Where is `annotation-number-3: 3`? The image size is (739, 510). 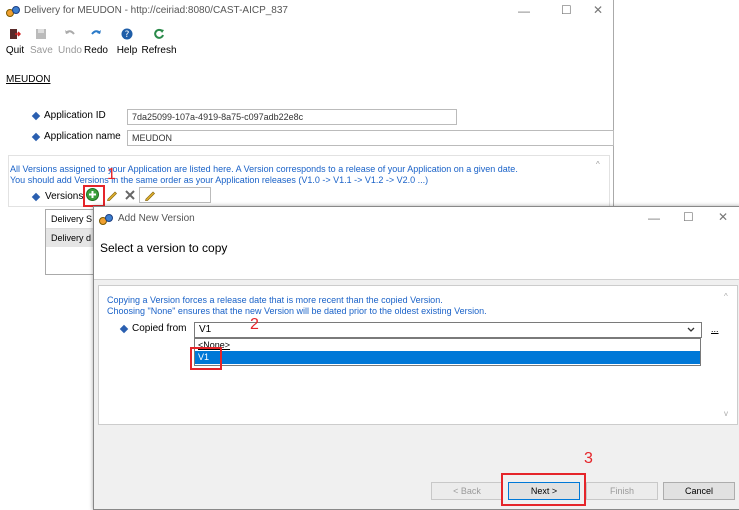
annotation-number-3: 3 is located at coordinates (588, 458).